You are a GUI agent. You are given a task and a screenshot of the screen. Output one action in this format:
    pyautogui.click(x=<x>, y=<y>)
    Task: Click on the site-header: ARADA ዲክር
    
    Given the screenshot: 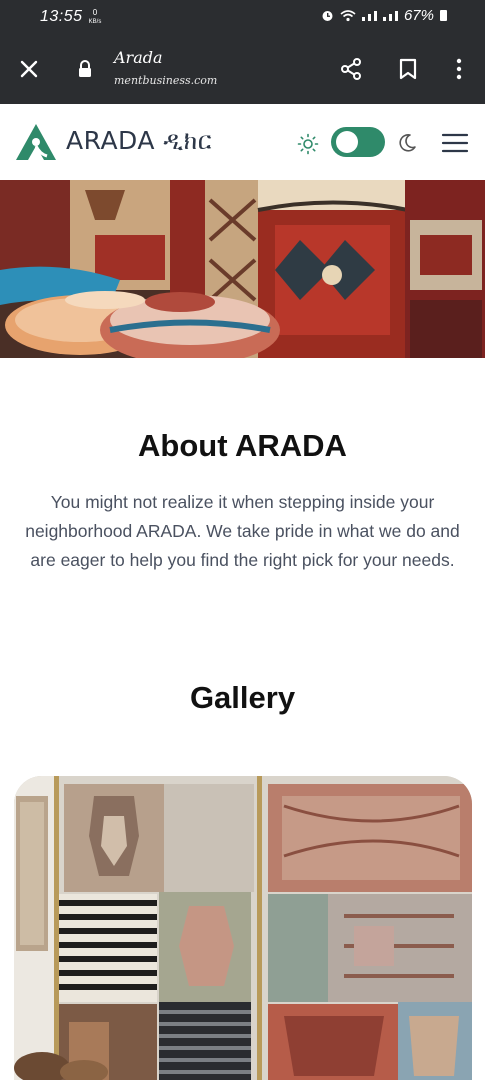 What is the action you would take?
    pyautogui.click(x=242, y=142)
    